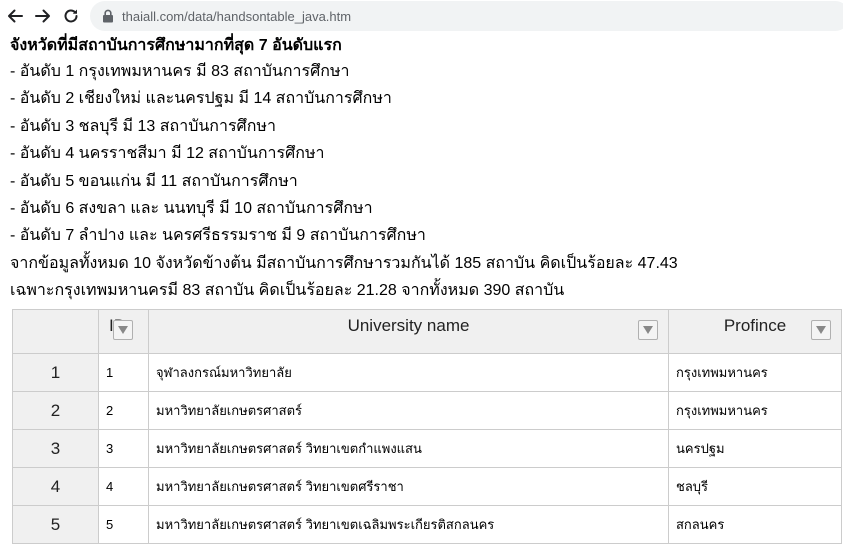  Describe the element at coordinates (55, 331) in the screenshot. I see `corner-header` at that location.